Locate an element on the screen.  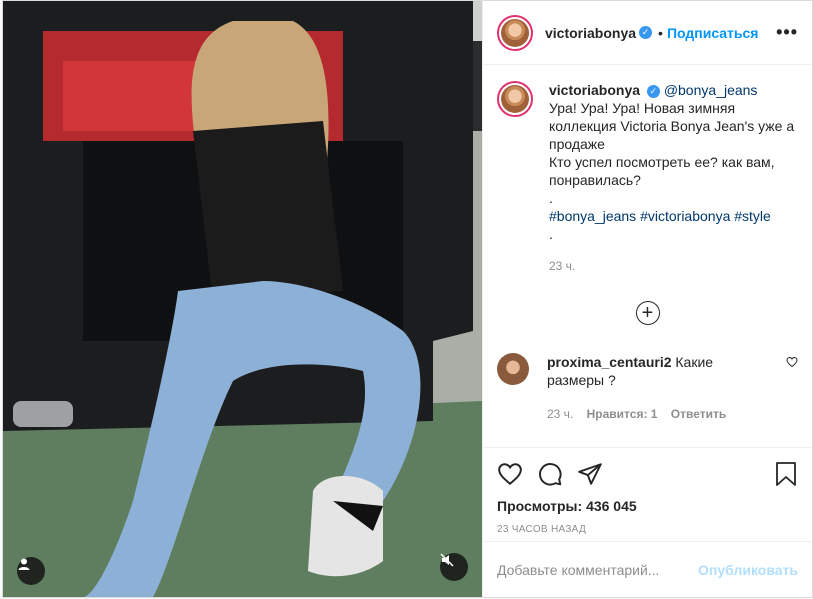
caption-mention: @bonya_jeans is located at coordinates (711, 90).